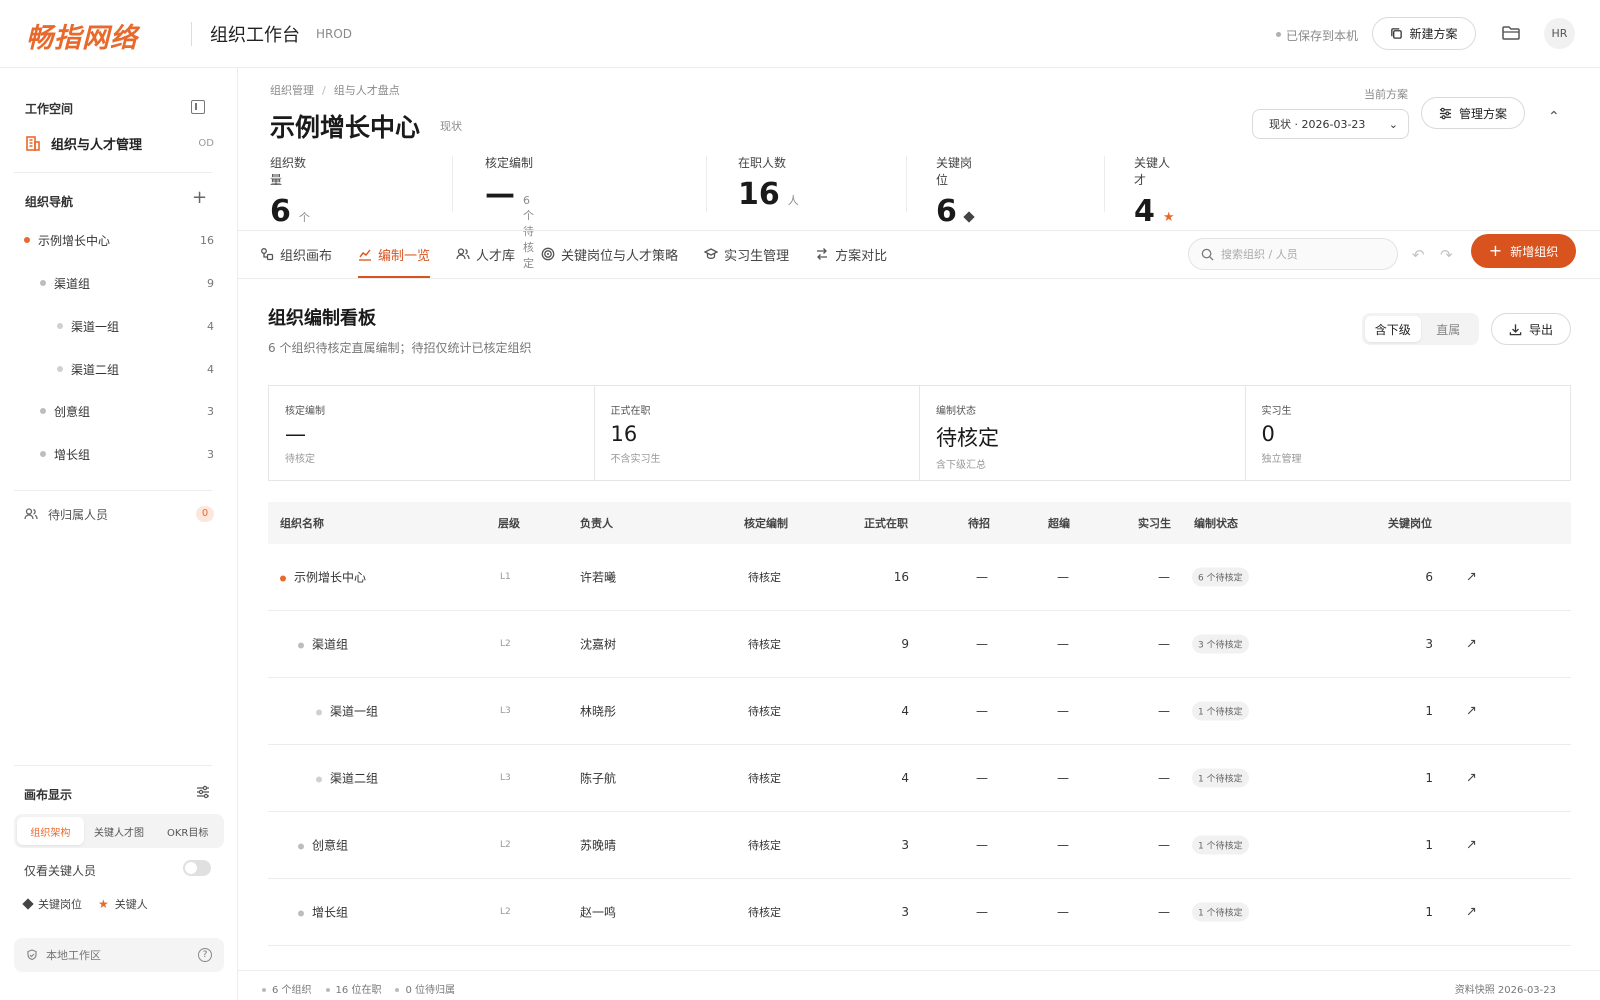 The width and height of the screenshot is (1600, 1000). Describe the element at coordinates (347, 711) in the screenshot. I see `org-name-cell: 渠道一组` at that location.